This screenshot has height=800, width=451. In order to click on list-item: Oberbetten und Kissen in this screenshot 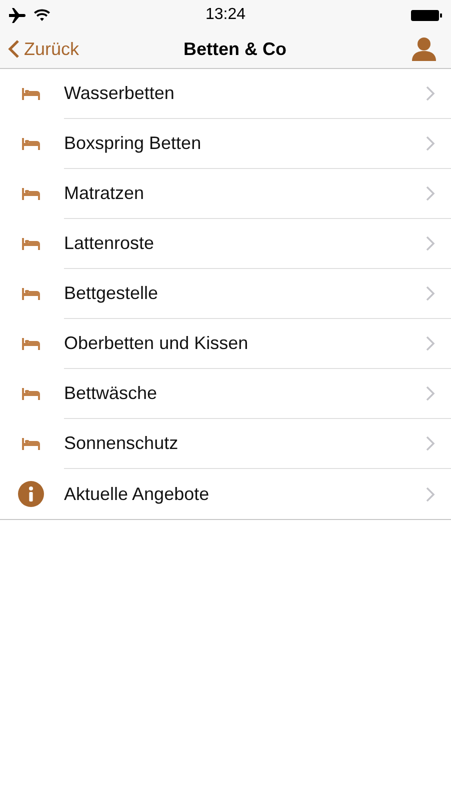, I will do `click(225, 344)`.